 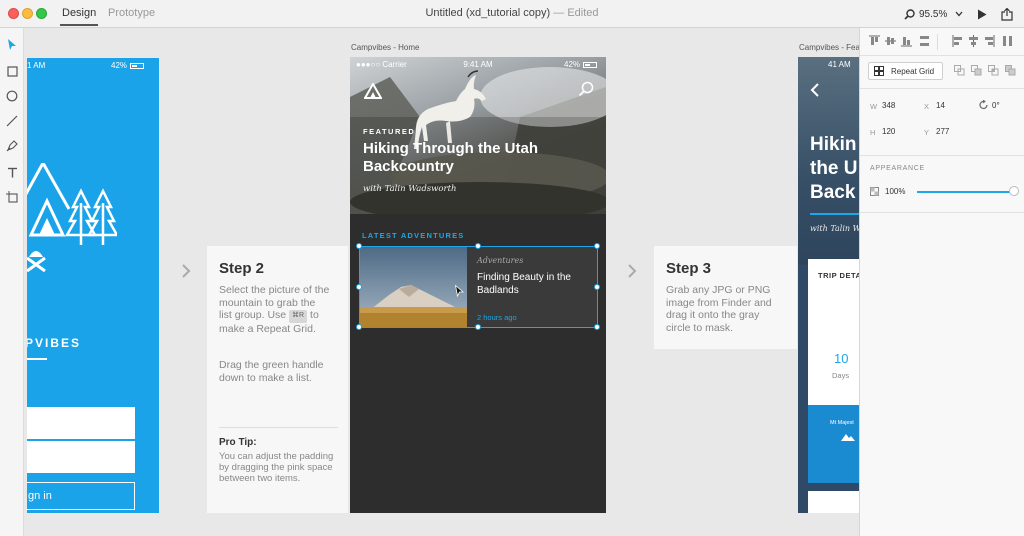 I want to click on campvibes-logo-icon, so click(x=72, y=218).